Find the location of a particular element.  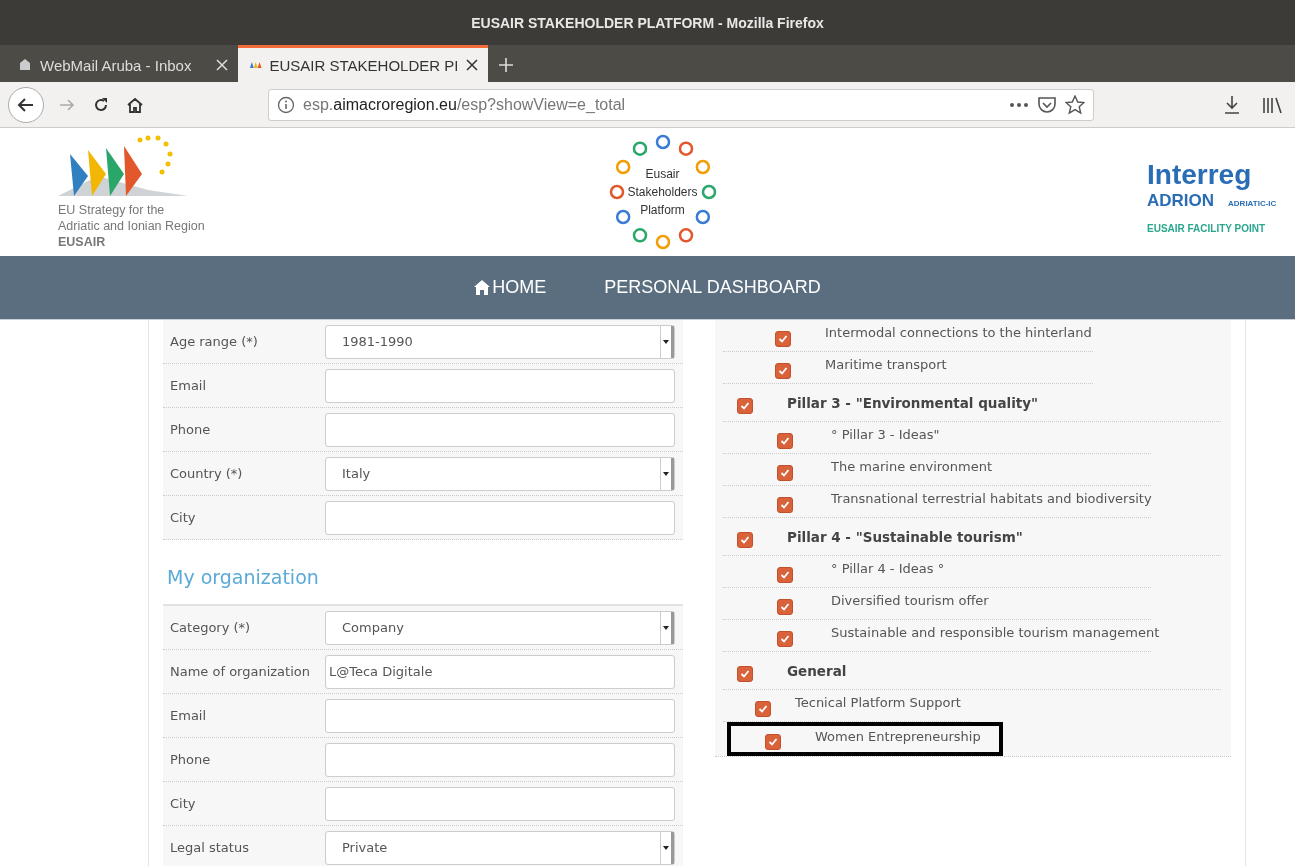

topic-label: Diversified tourism offer is located at coordinates (910, 600).